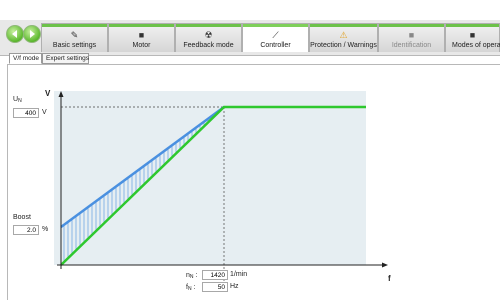  Describe the element at coordinates (275, 35) in the screenshot. I see `controller-icon: ⟋` at that location.